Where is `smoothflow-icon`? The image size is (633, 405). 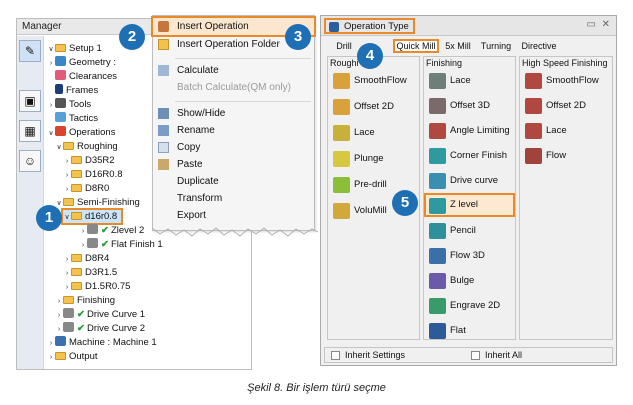
smoothflow-icon is located at coordinates (341, 81).